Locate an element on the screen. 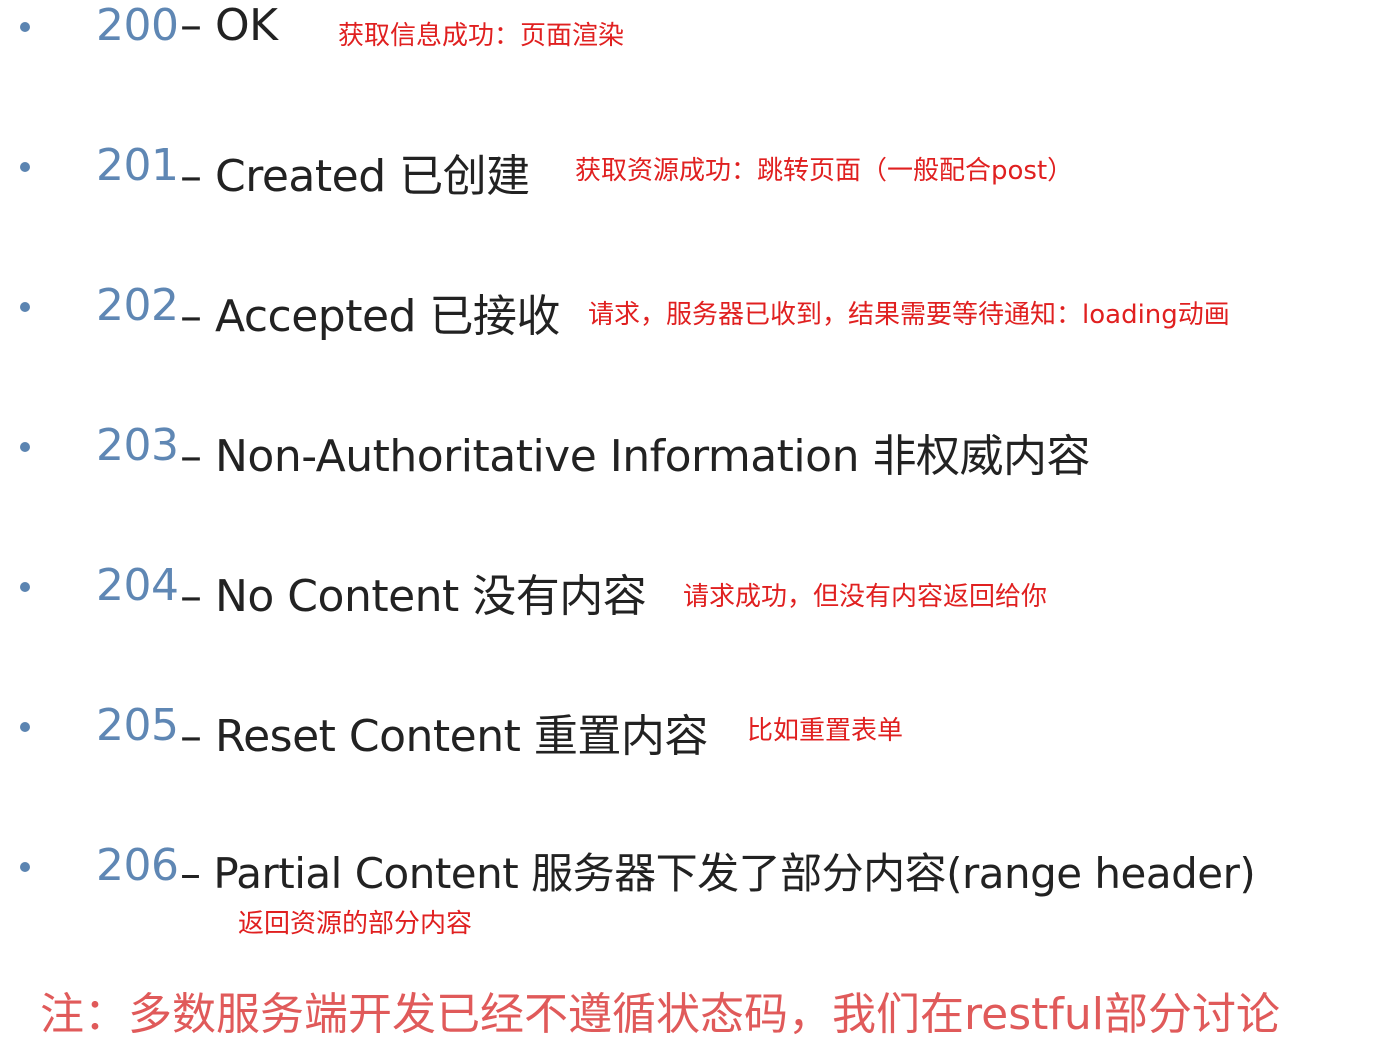  status-note: 获取信息成功：页面渲染 is located at coordinates (481, 36).